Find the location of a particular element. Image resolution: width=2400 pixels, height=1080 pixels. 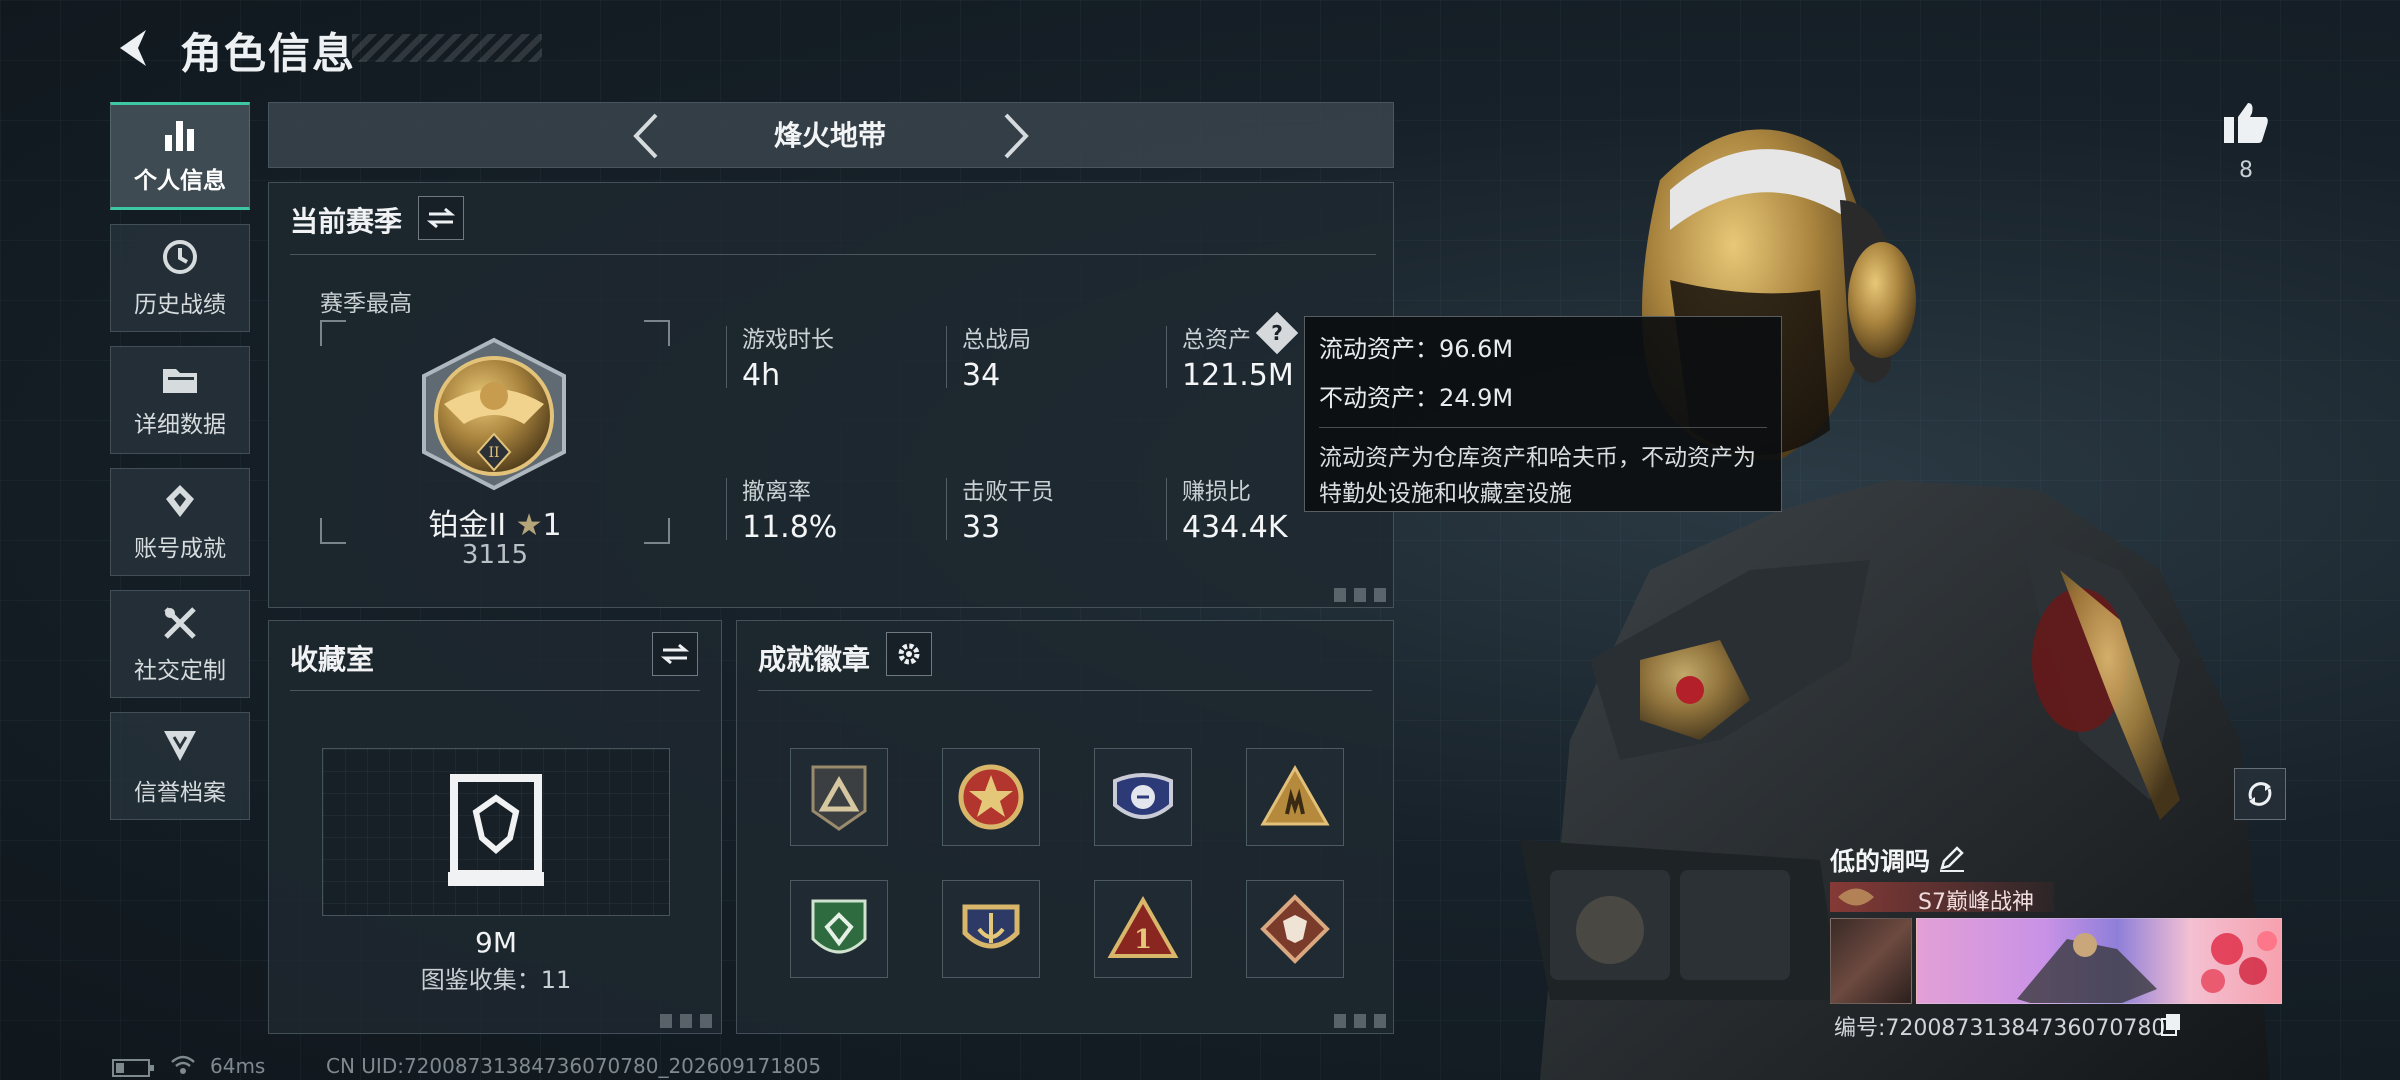

player-title: S7巅峰战神 is located at coordinates (1976, 902).